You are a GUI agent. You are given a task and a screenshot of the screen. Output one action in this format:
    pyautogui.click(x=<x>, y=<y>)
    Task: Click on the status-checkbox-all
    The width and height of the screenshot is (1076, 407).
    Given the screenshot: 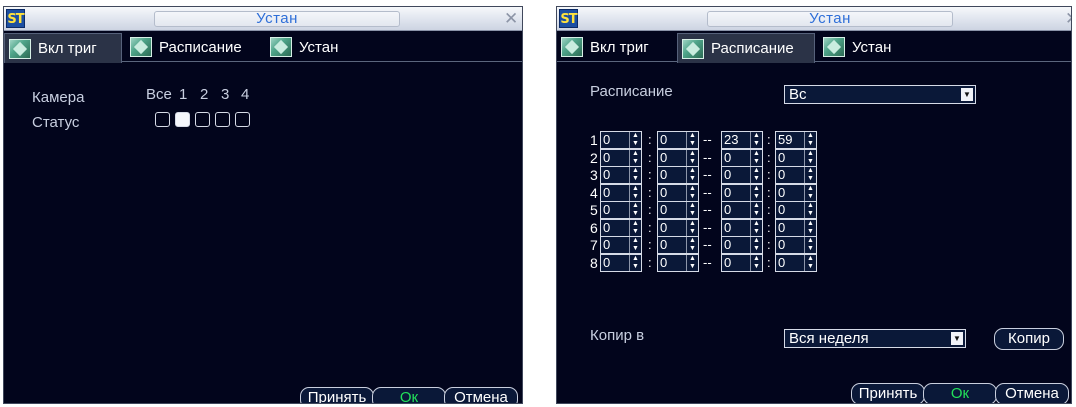 What is the action you would take?
    pyautogui.click(x=162, y=119)
    